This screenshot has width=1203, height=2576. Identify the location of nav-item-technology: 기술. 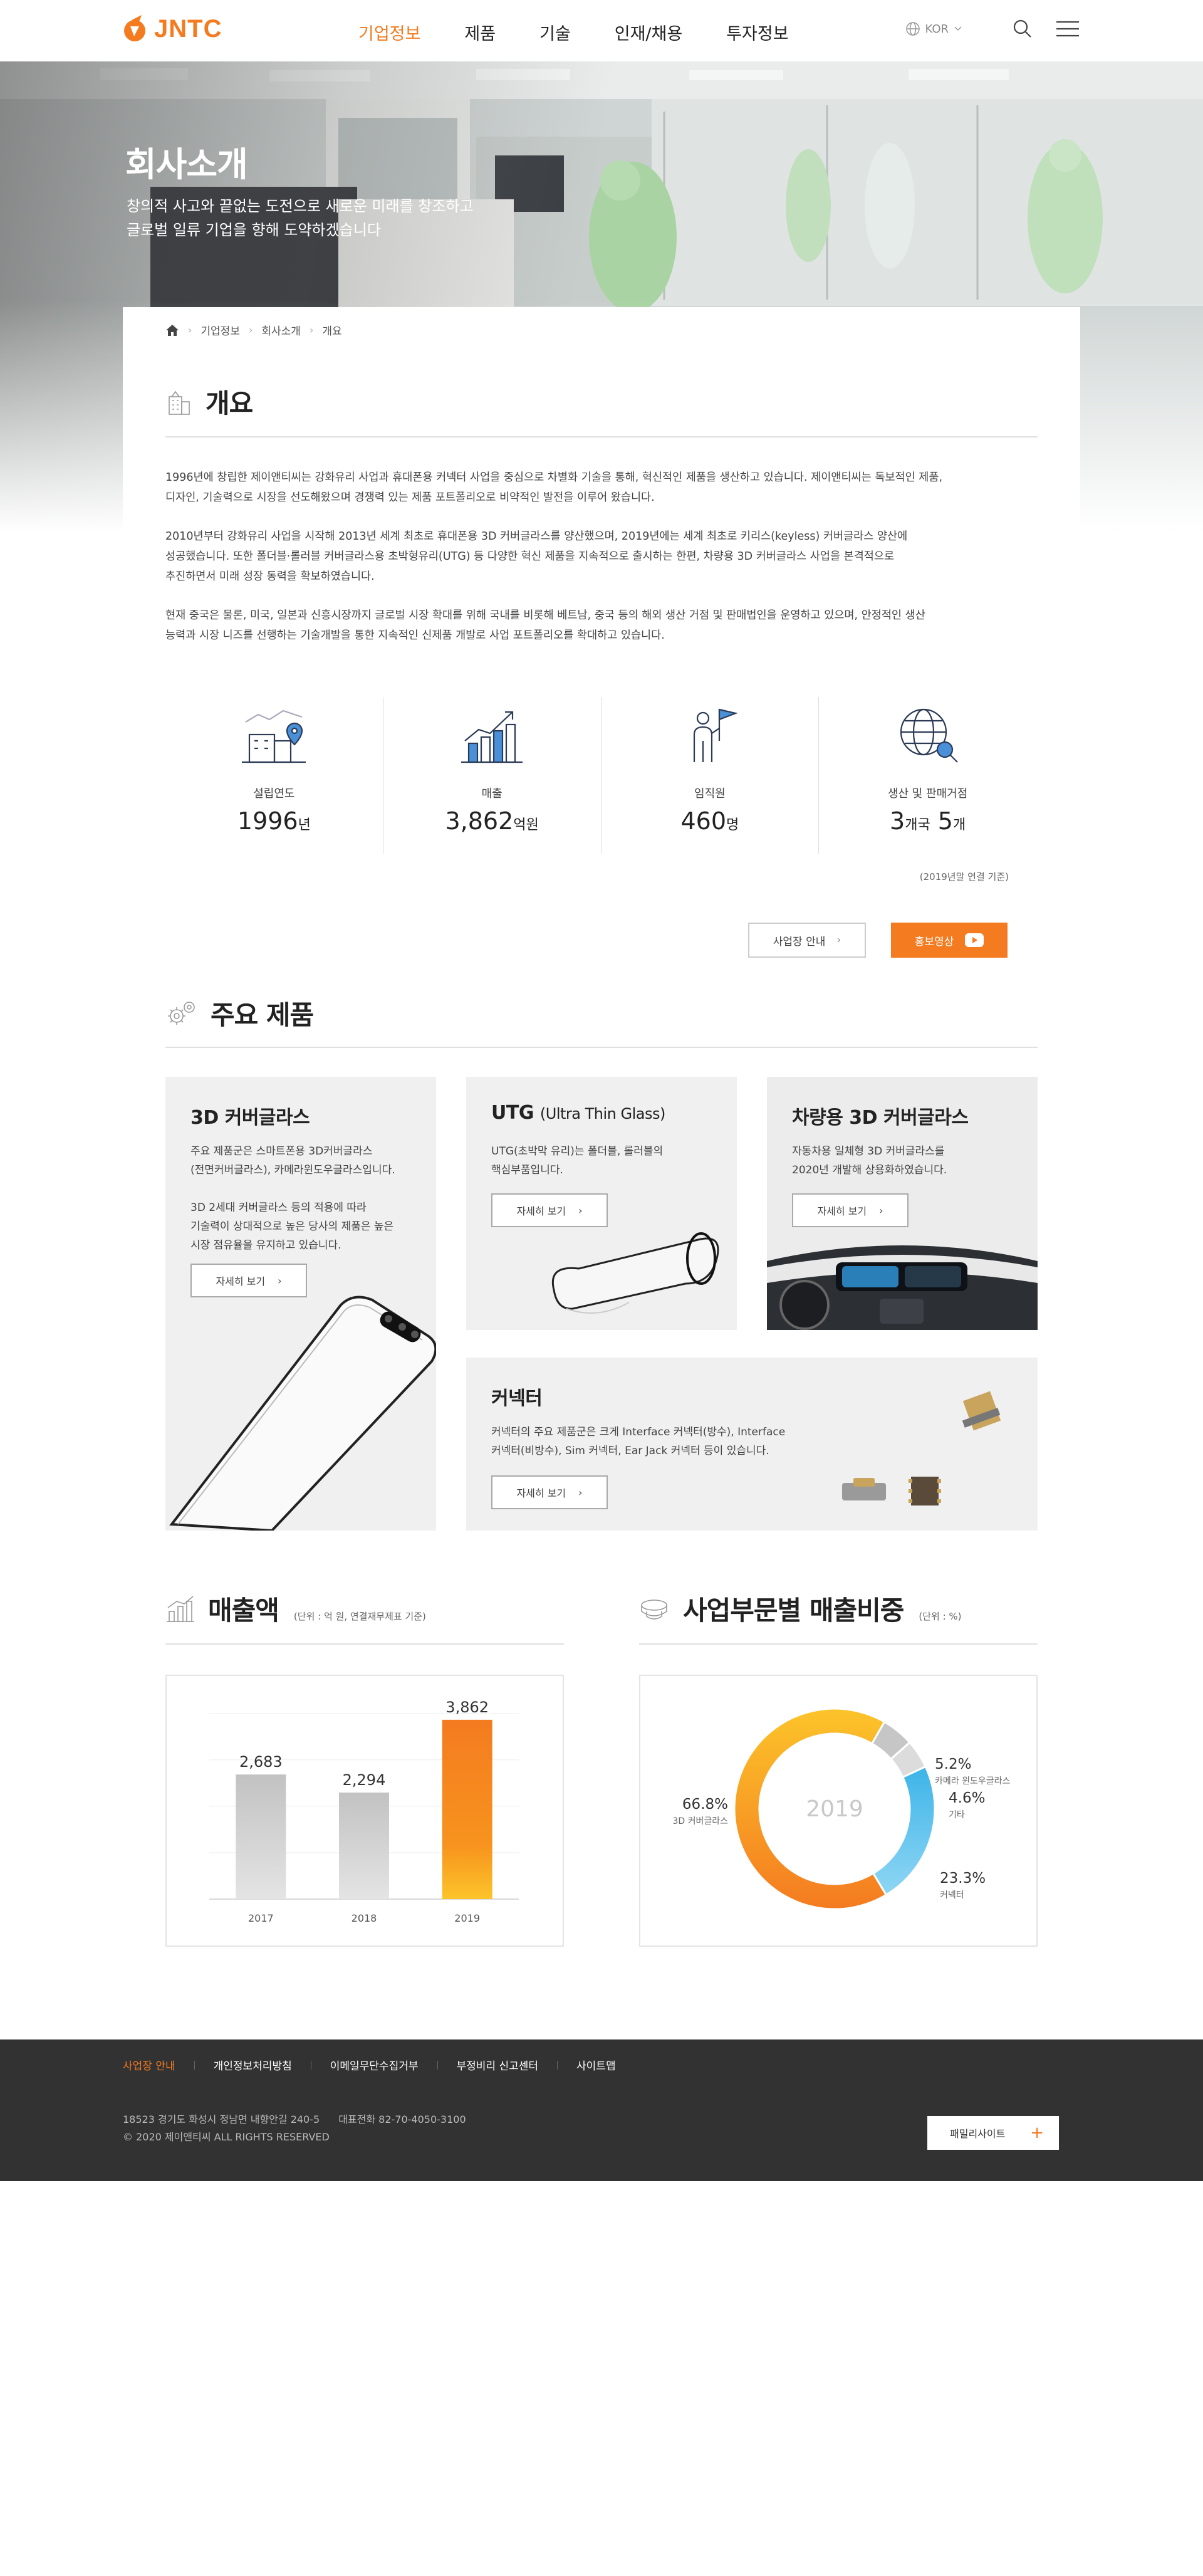
(555, 32).